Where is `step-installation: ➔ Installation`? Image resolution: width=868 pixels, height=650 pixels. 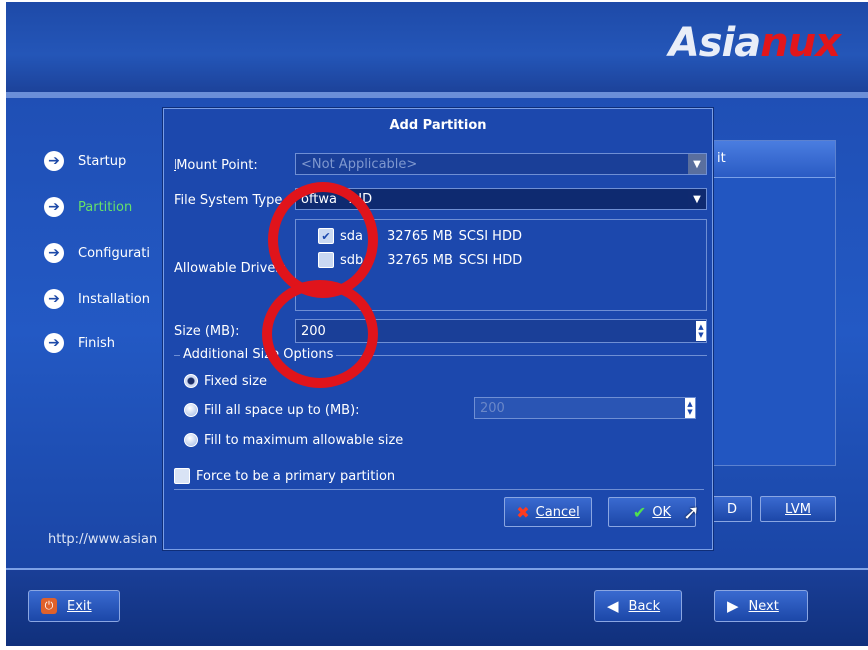
step-installation: ➔ Installation is located at coordinates (97, 299).